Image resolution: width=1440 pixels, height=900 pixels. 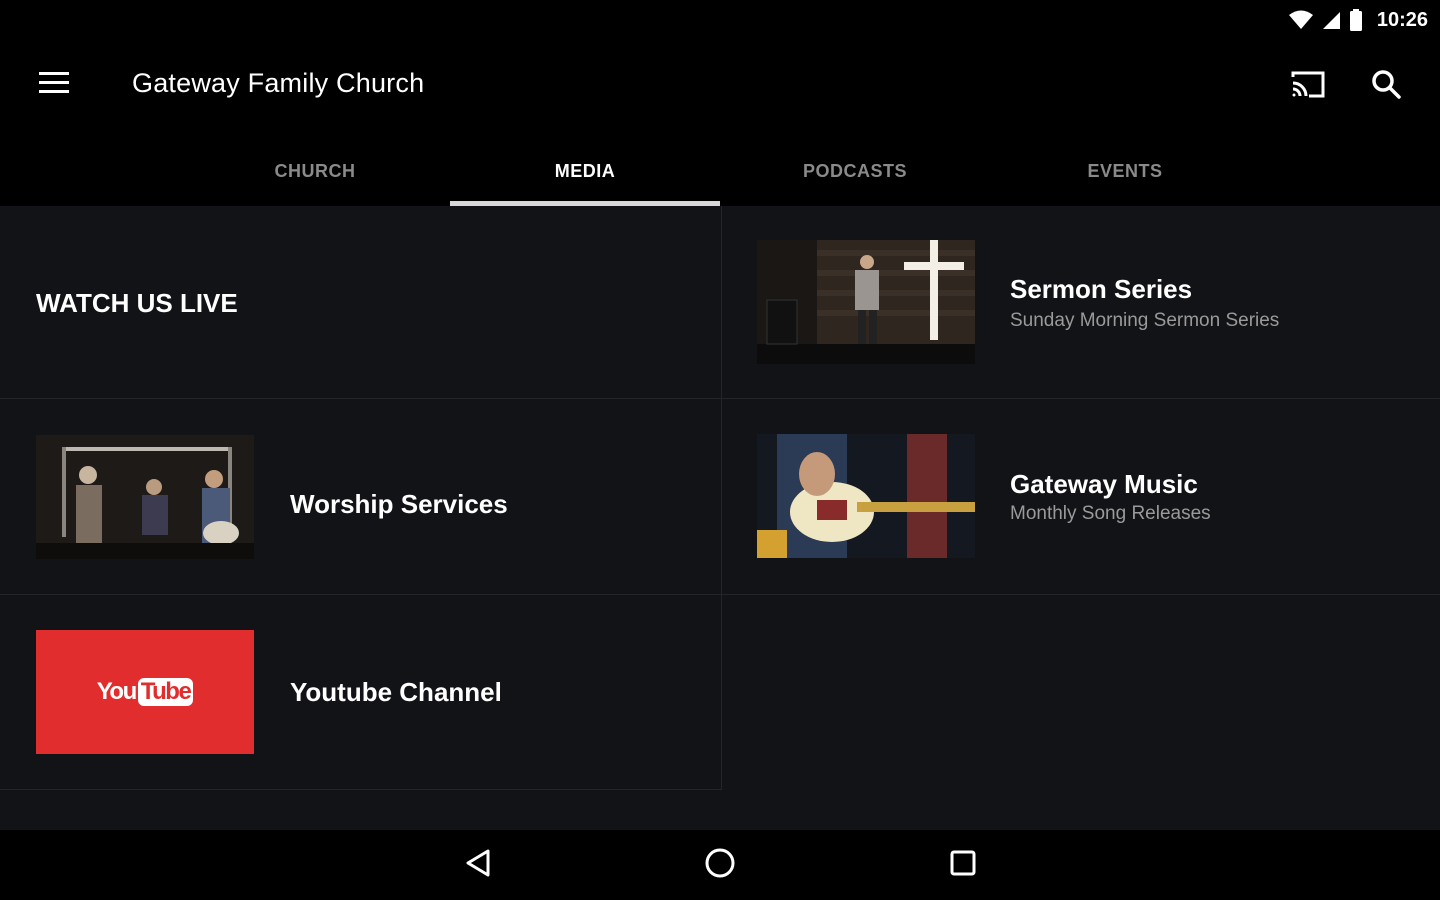 What do you see at coordinates (1145, 320) in the screenshot?
I see `sermon-series-subtitle: Sunday Morning Sermon Series` at bounding box center [1145, 320].